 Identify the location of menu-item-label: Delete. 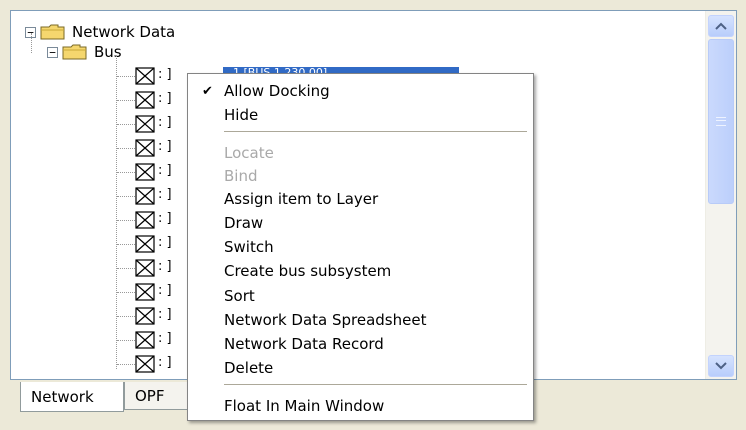
(249, 368).